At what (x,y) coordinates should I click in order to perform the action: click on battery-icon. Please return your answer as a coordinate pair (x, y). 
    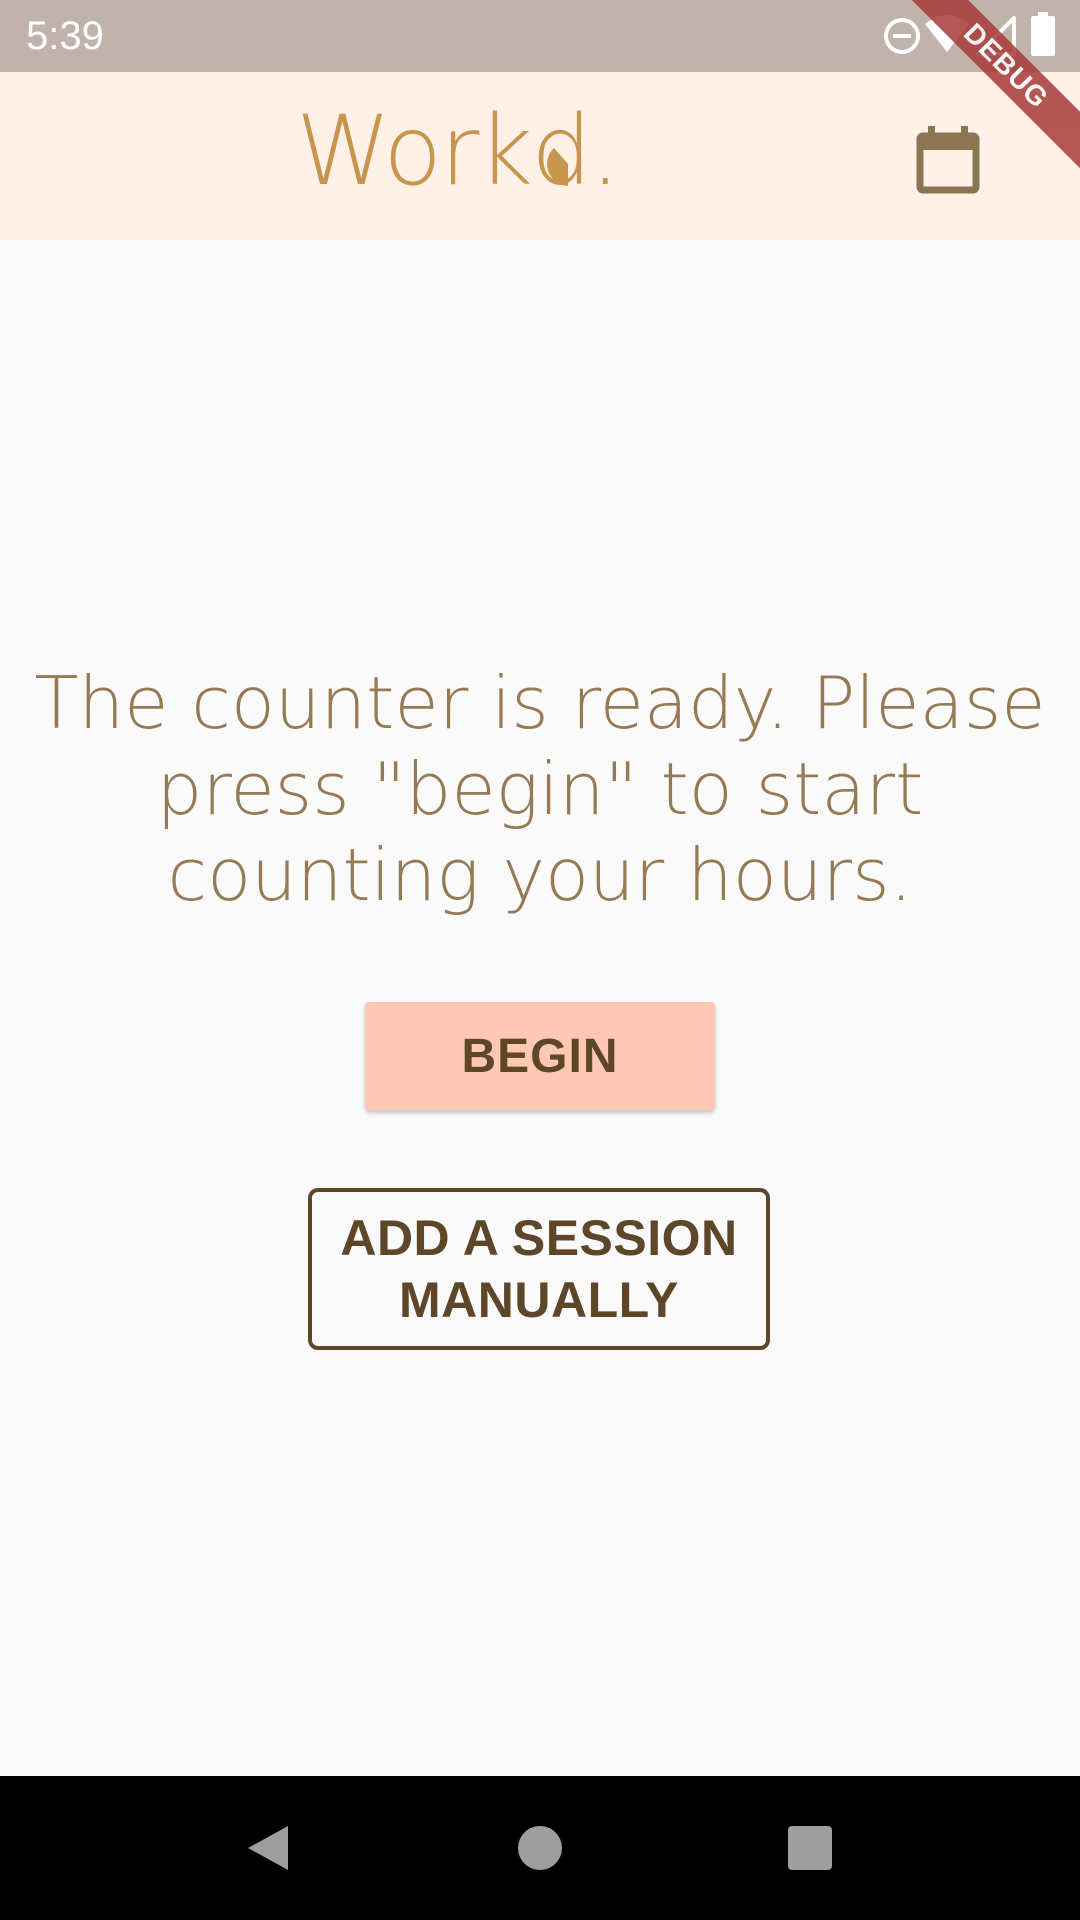
    Looking at the image, I should click on (1043, 34).